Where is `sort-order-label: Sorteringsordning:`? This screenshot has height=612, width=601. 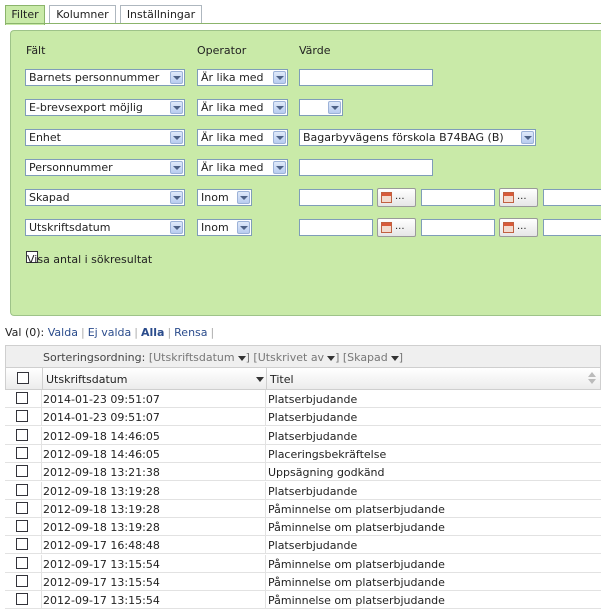 sort-order-label: Sorteringsordning: is located at coordinates (94, 357).